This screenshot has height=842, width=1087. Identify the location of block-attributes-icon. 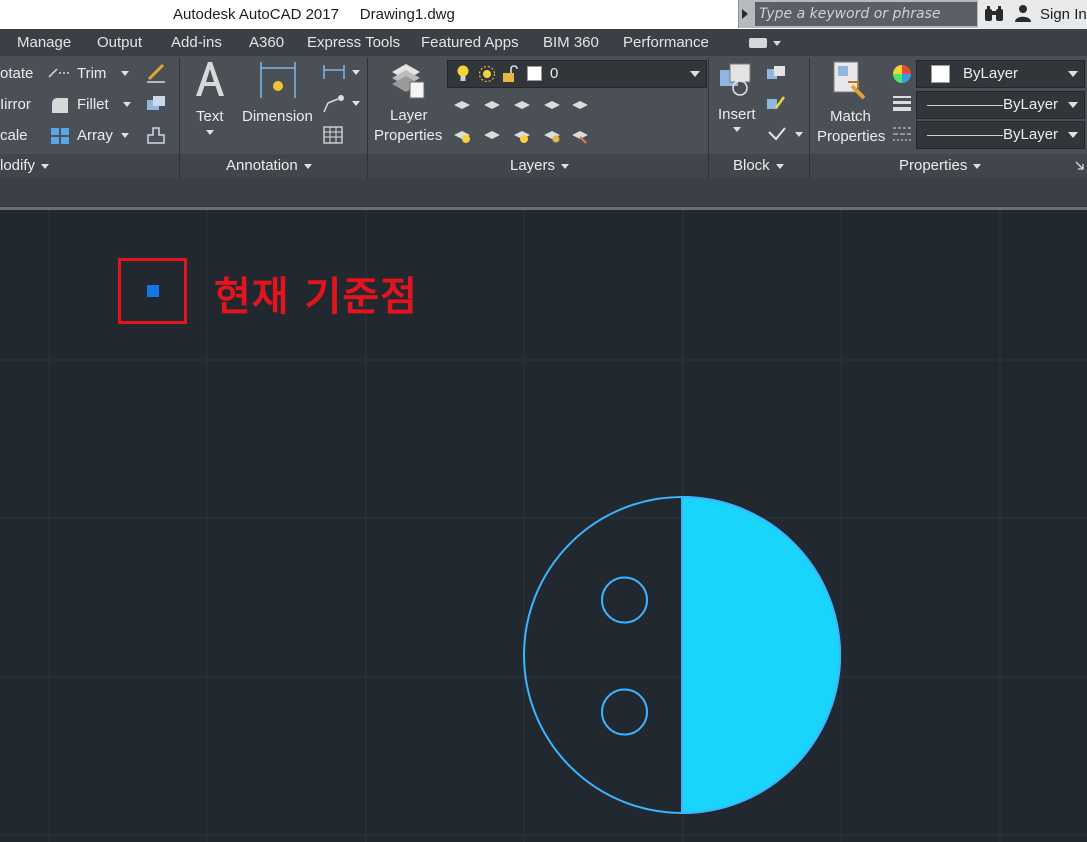
(777, 134).